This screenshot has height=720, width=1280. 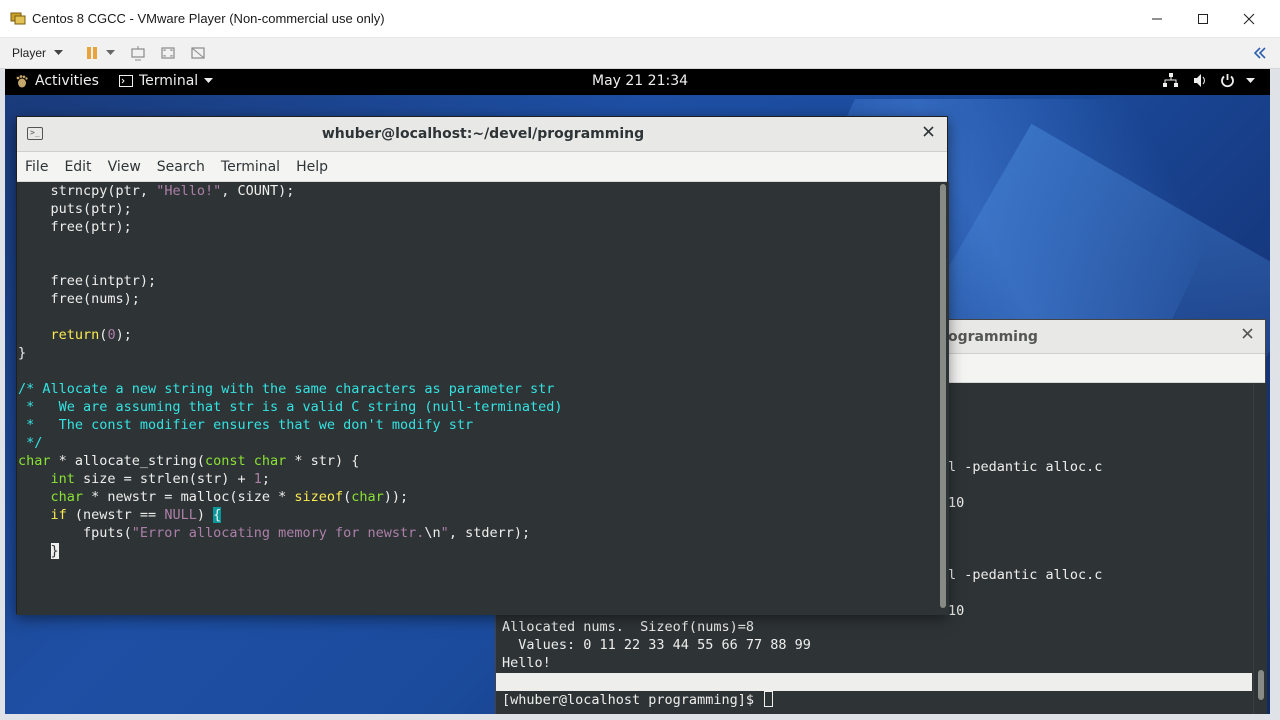 I want to click on code-line: strncpy(ptr, "Hello!", COUNT);, so click(x=156, y=191).